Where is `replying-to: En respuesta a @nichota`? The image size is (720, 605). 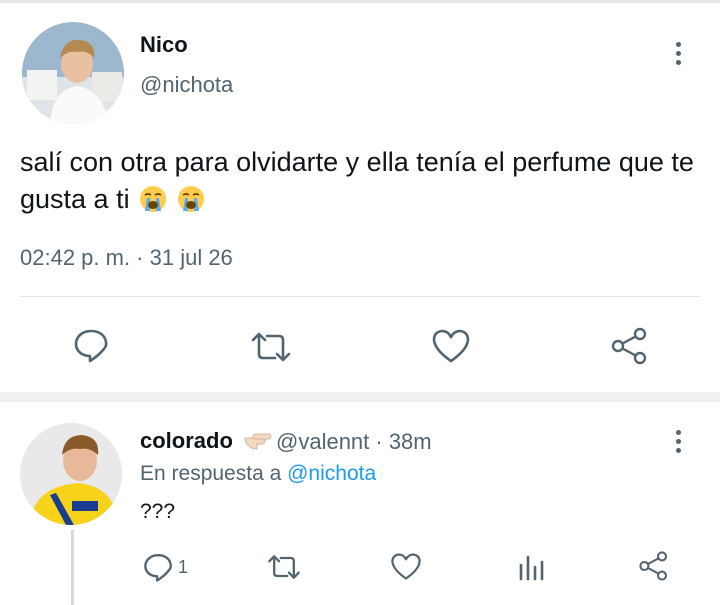 replying-to: En respuesta a @nichota is located at coordinates (258, 474).